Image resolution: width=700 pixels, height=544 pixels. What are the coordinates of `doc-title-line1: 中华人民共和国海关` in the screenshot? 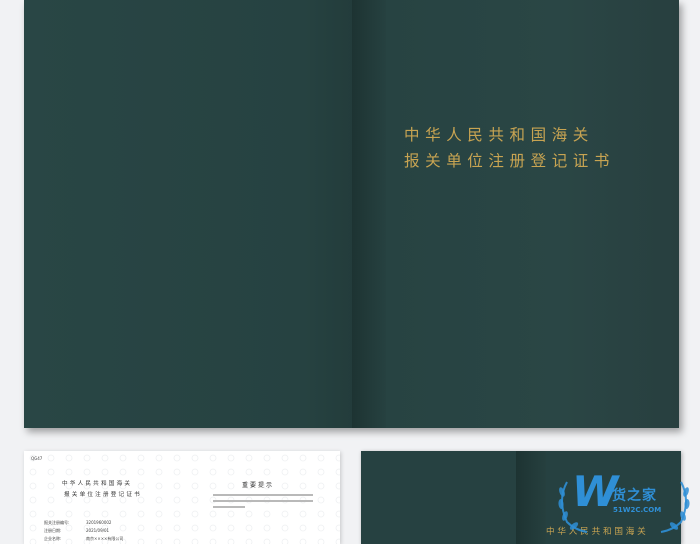 It's located at (97, 484).